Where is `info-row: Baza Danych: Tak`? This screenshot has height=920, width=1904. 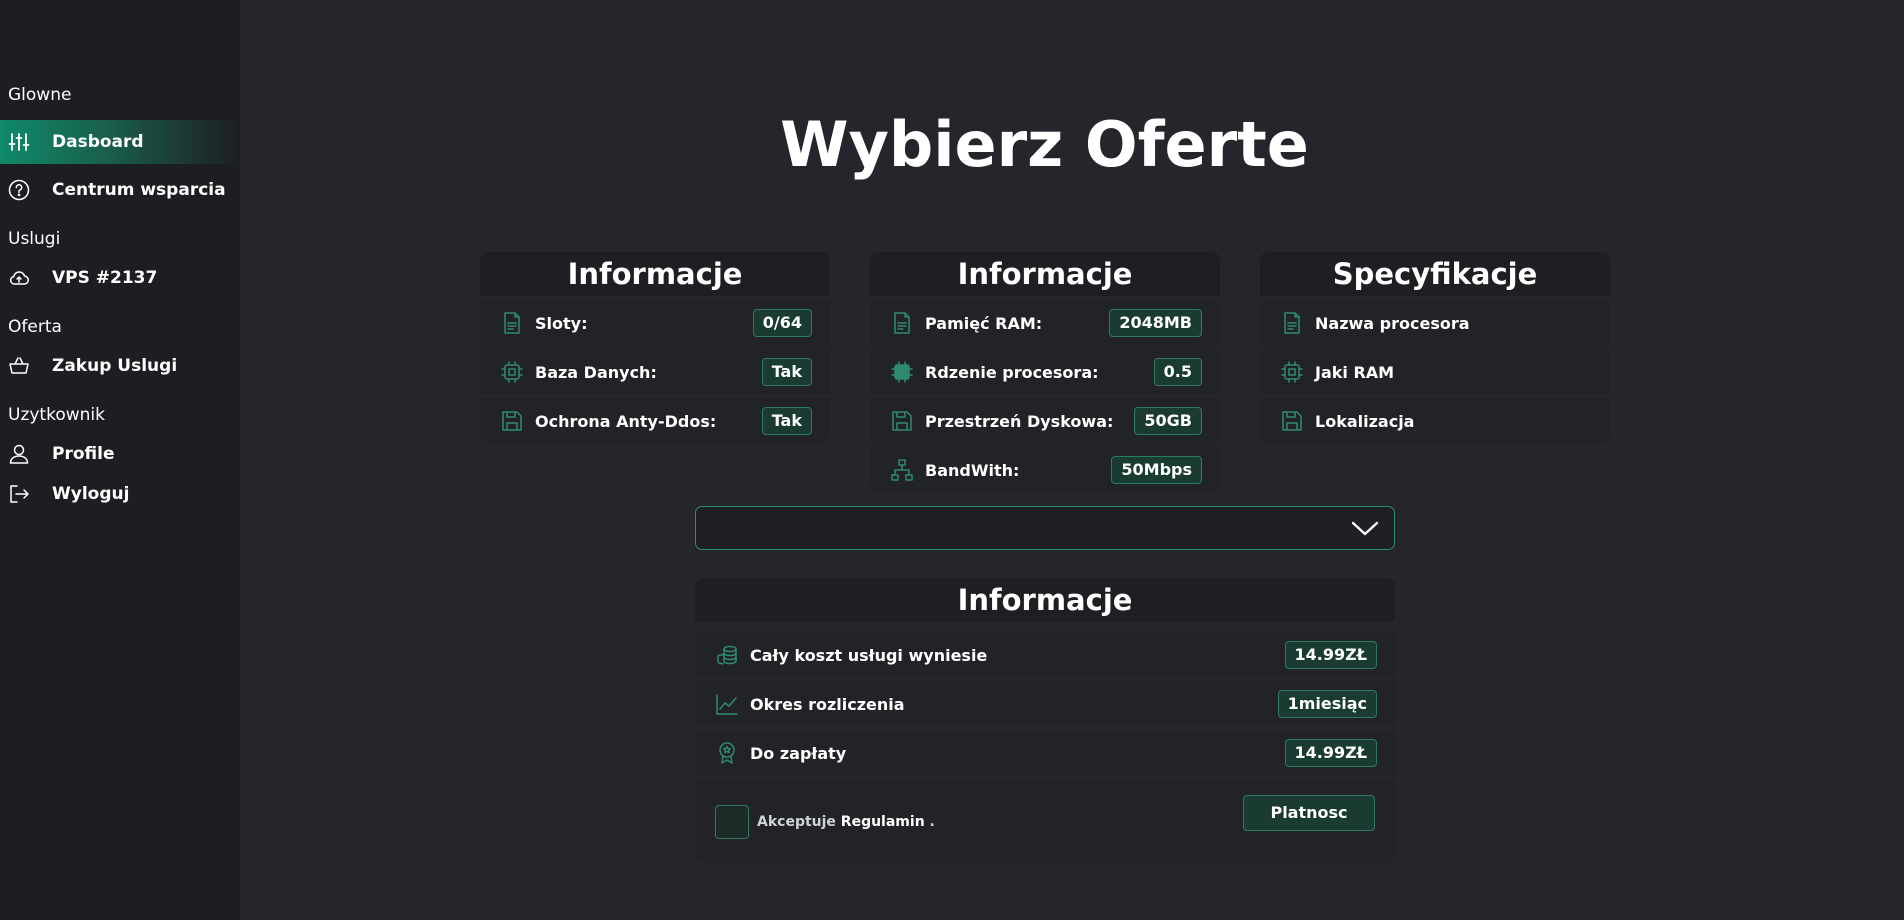
info-row: Baza Danych: Tak is located at coordinates (655, 371).